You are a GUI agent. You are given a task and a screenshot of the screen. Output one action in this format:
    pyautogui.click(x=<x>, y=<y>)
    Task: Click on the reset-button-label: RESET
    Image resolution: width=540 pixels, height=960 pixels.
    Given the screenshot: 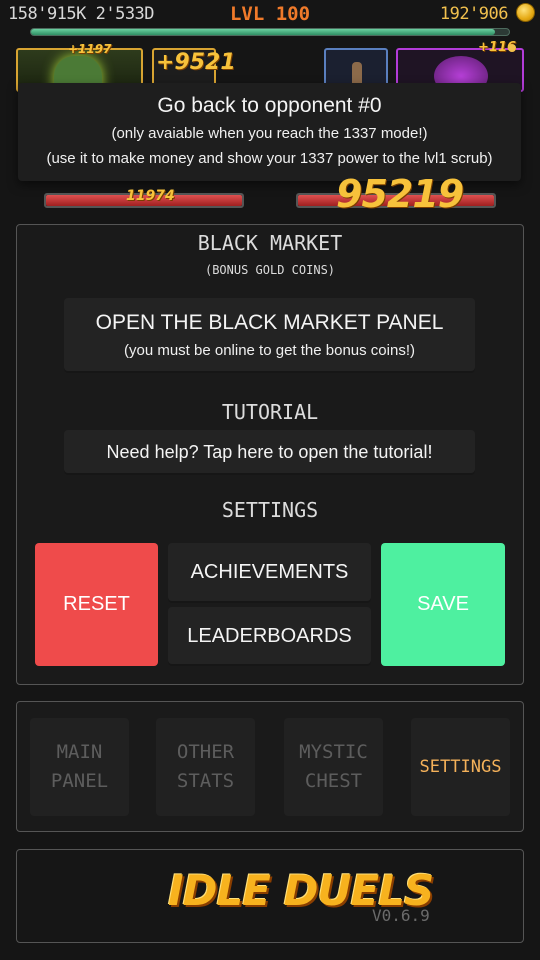 What is the action you would take?
    pyautogui.click(x=96, y=604)
    